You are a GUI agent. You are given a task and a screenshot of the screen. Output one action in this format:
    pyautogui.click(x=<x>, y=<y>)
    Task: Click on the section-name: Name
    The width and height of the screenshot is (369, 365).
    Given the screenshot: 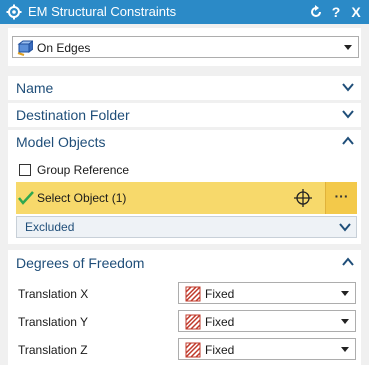 What is the action you would take?
    pyautogui.click(x=184, y=88)
    